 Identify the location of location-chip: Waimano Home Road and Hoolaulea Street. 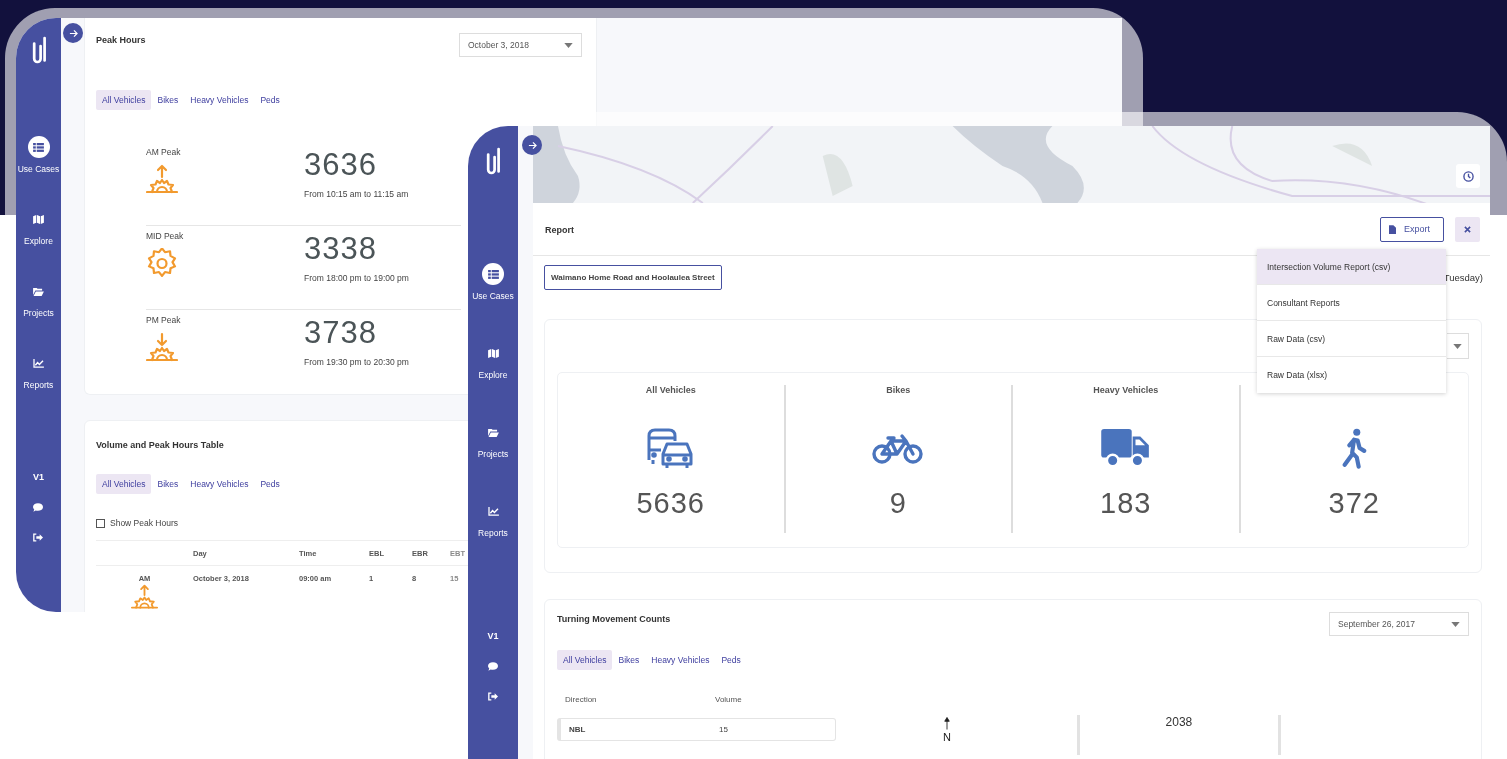
(633, 277).